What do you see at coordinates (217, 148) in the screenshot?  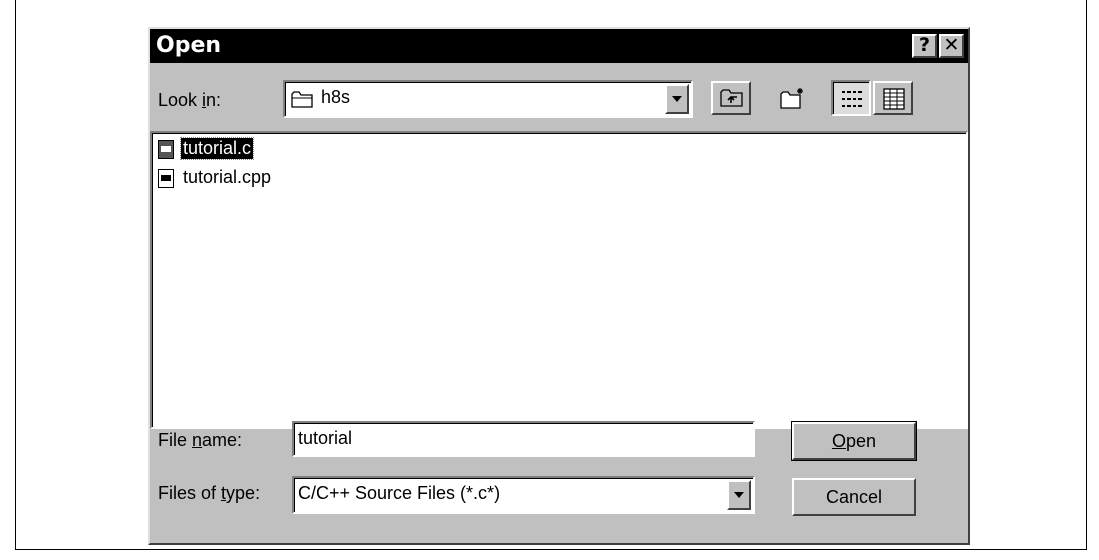 I see `file-name-label: tutorial.c` at bounding box center [217, 148].